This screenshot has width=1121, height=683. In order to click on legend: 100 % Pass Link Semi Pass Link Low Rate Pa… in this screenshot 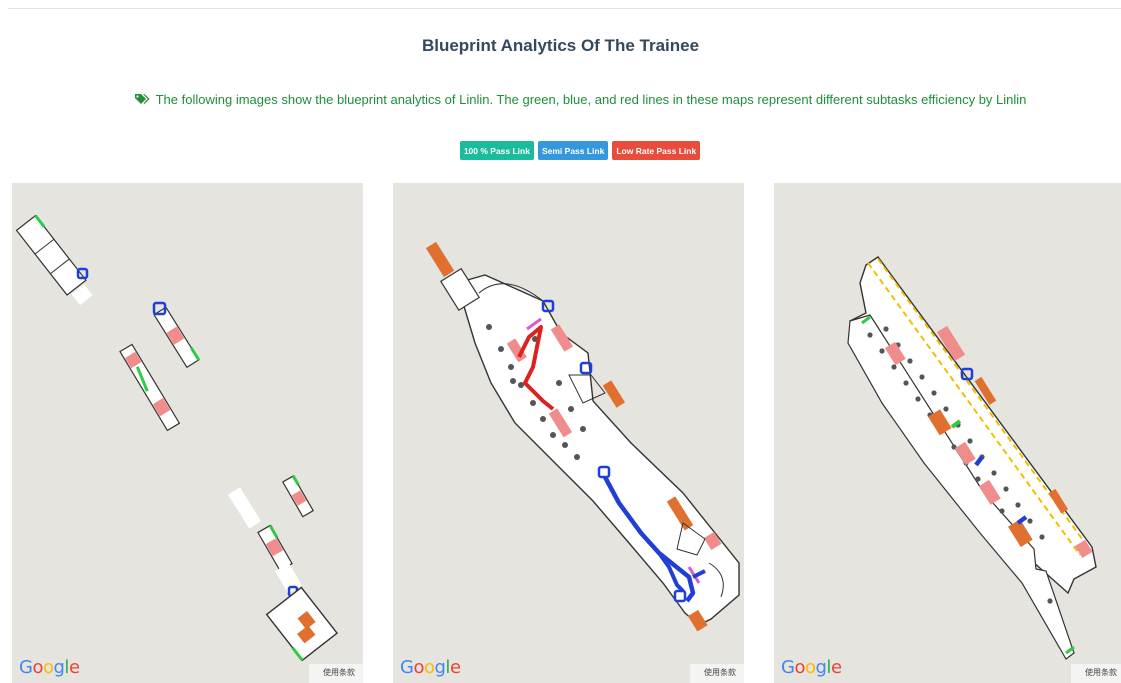, I will do `click(560, 150)`.